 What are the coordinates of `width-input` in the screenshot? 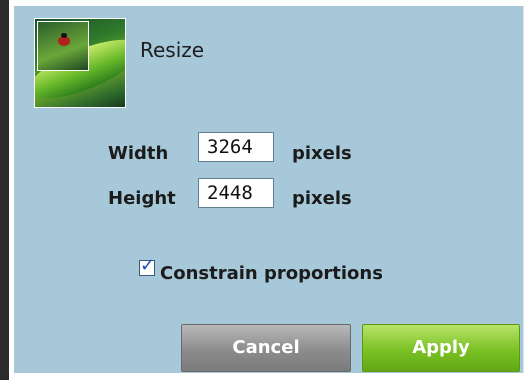 It's located at (236, 147).